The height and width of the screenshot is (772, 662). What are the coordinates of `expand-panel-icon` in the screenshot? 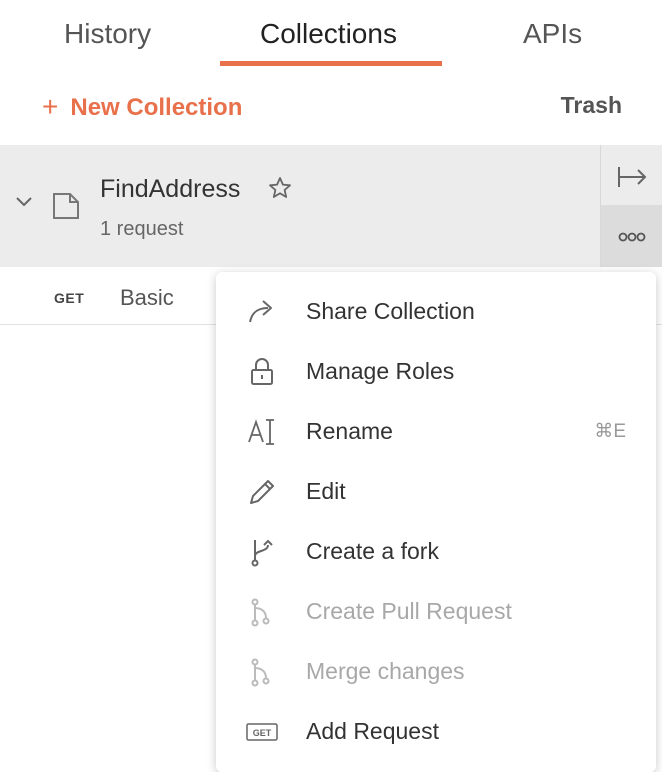 It's located at (632, 177).